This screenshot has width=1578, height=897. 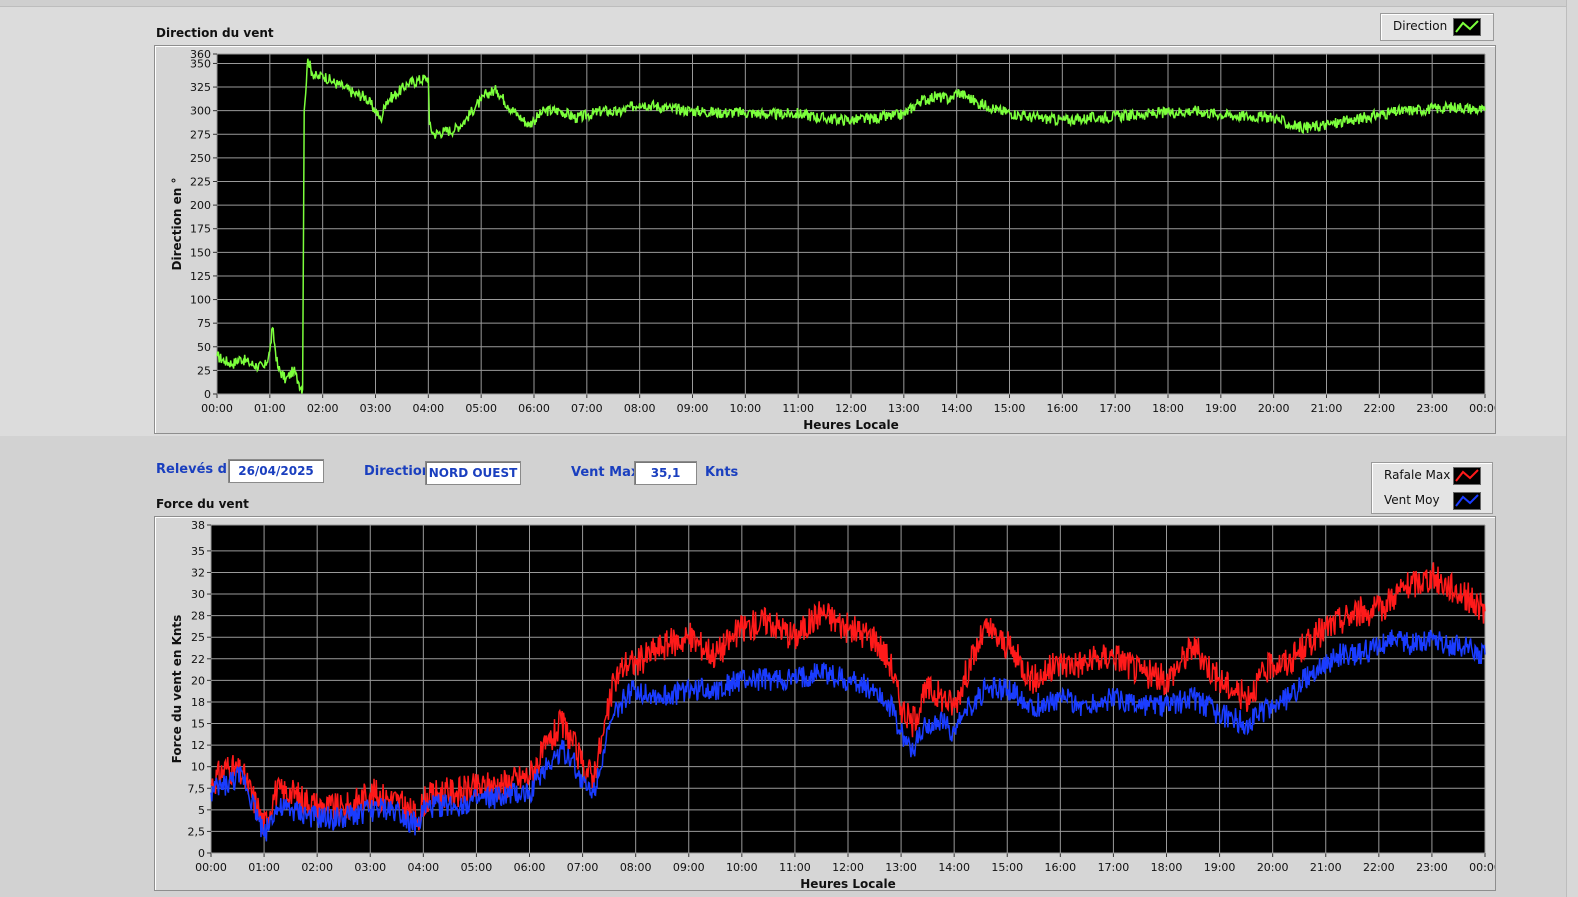 What do you see at coordinates (215, 33) in the screenshot?
I see `direction-chart-title: Direction du vent` at bounding box center [215, 33].